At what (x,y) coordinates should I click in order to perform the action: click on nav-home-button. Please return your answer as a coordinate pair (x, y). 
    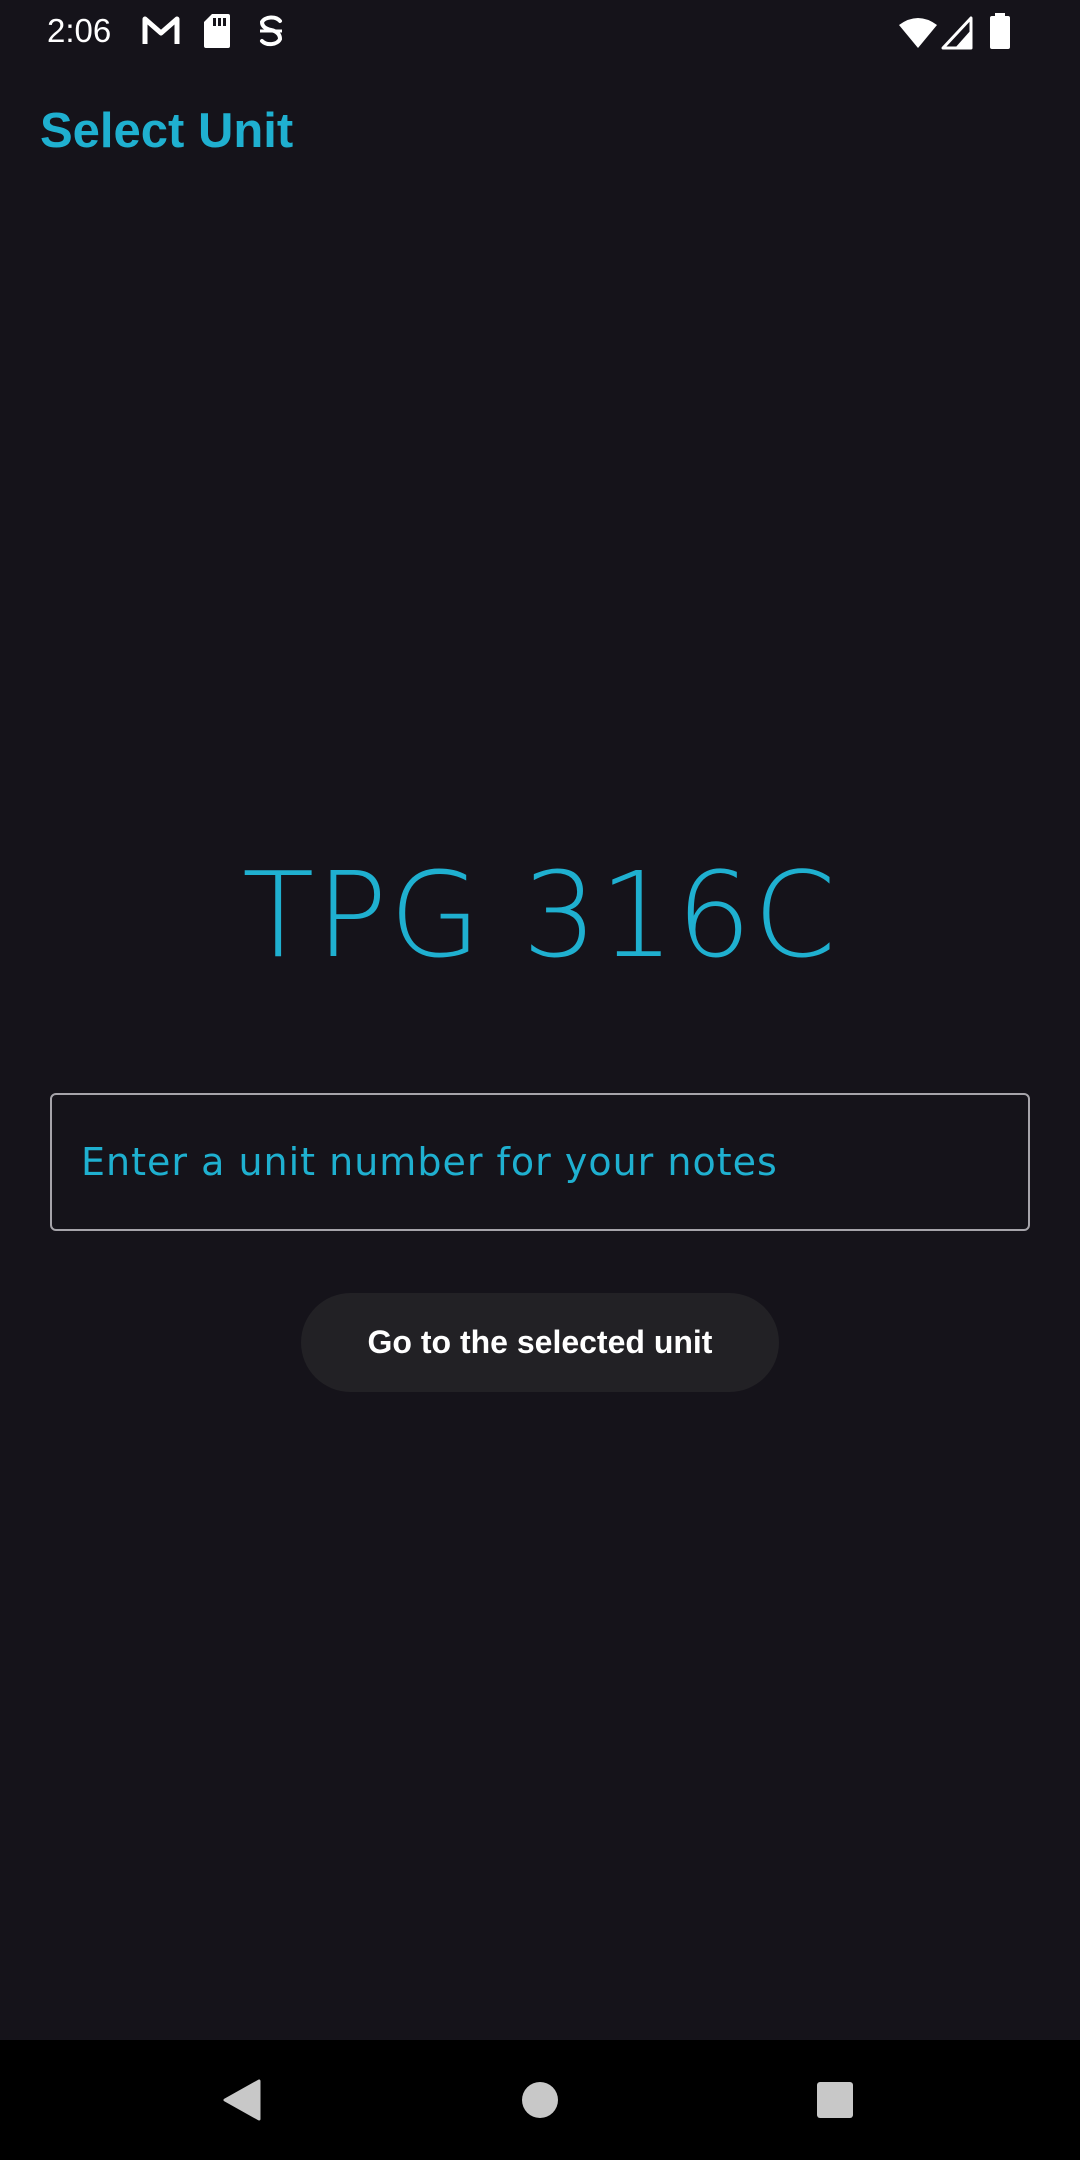
    Looking at the image, I should click on (540, 2100).